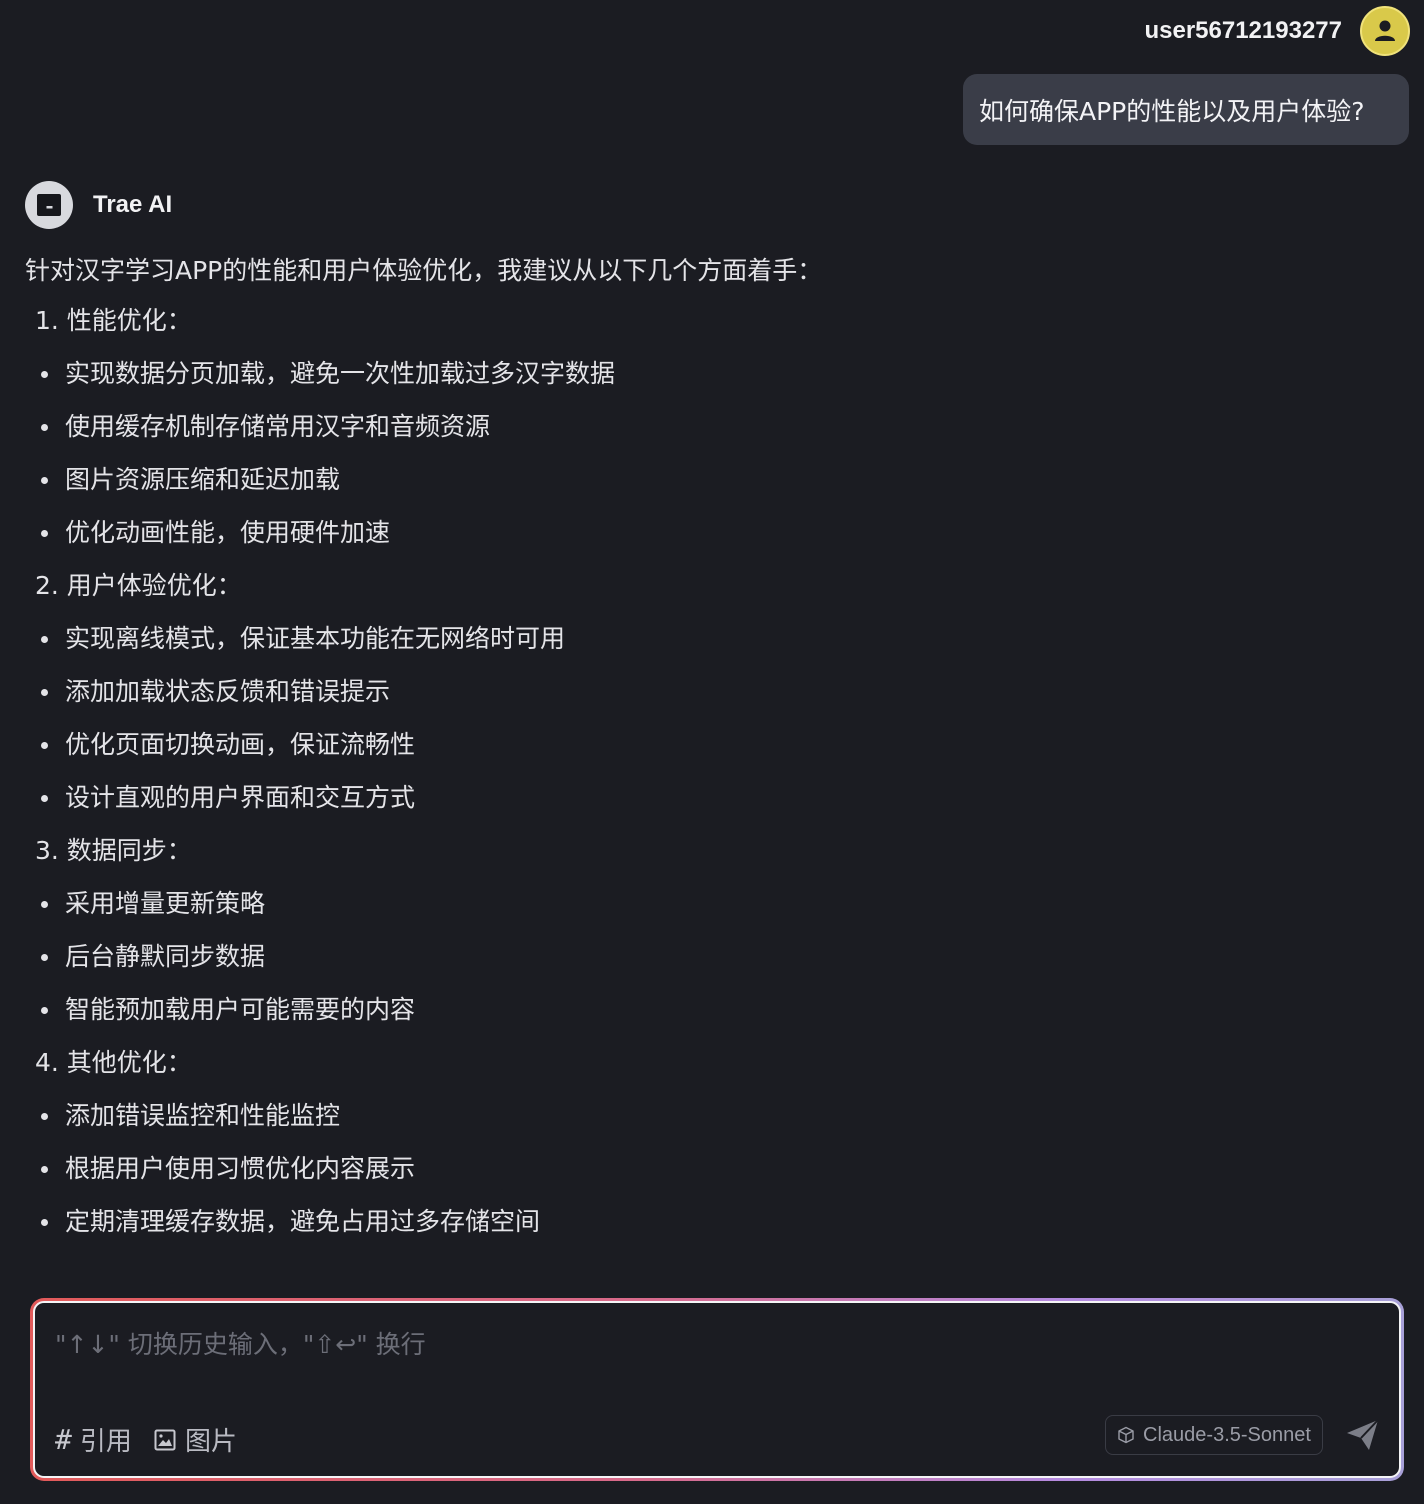 This screenshot has width=1424, height=1504. I want to click on list-item: 实现离线模式，保证基本功能在无网络时可用, so click(710, 638).